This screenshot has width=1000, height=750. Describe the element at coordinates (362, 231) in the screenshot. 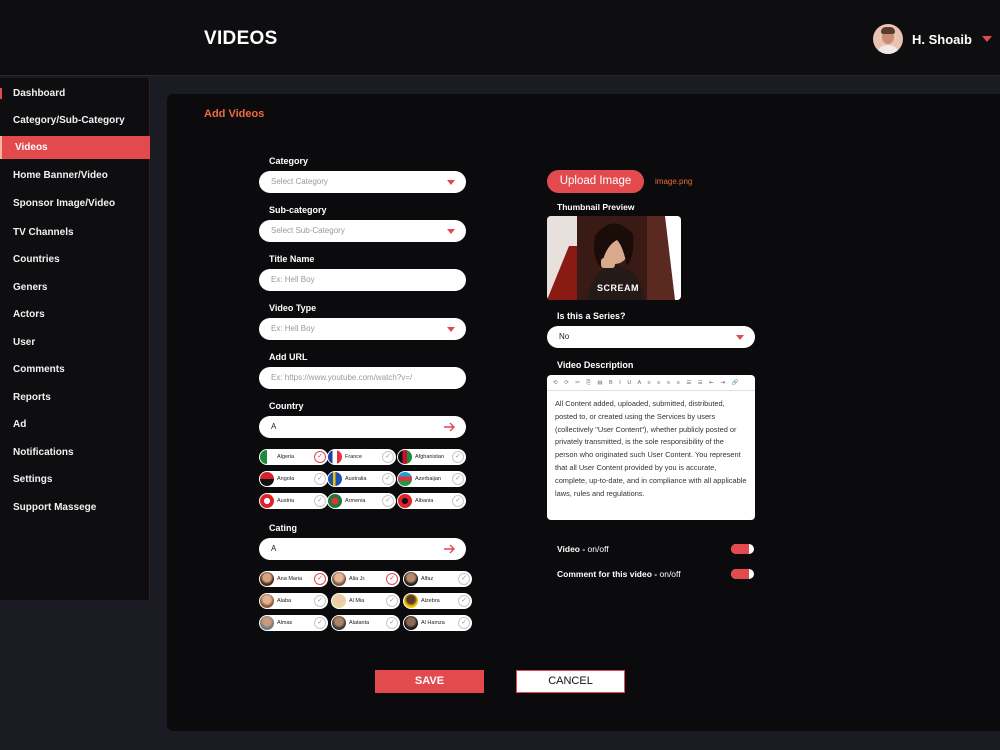

I see `subcategory-select: Select Sub-Category` at that location.